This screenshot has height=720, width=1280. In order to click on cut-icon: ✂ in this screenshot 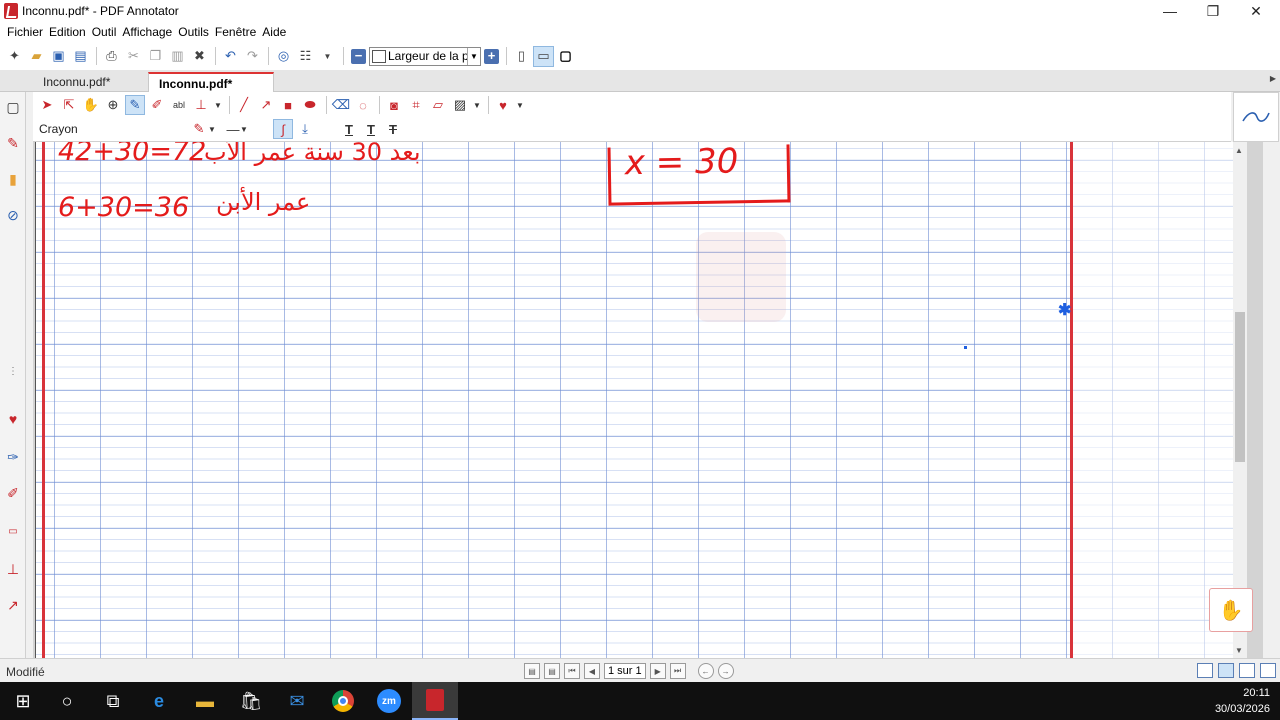, I will do `click(133, 56)`.